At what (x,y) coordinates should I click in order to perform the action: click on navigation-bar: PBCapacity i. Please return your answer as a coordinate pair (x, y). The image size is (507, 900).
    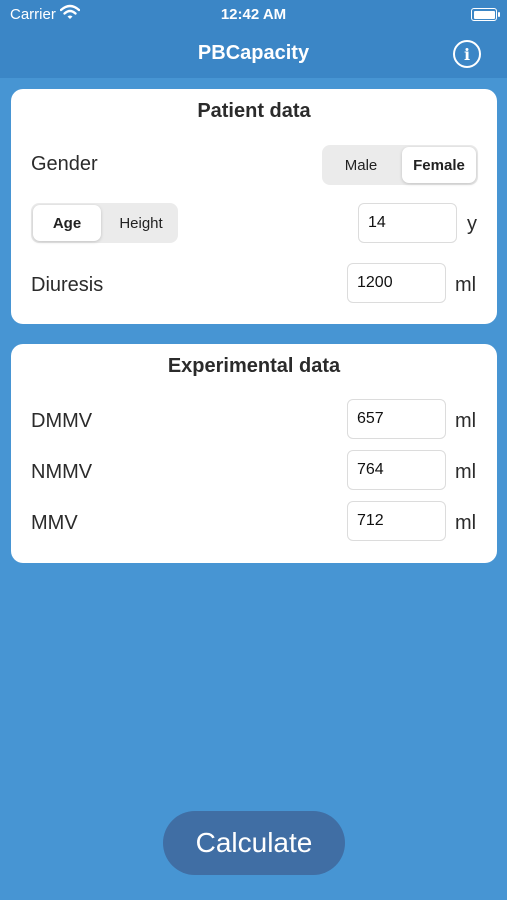
    Looking at the image, I should click on (253, 54).